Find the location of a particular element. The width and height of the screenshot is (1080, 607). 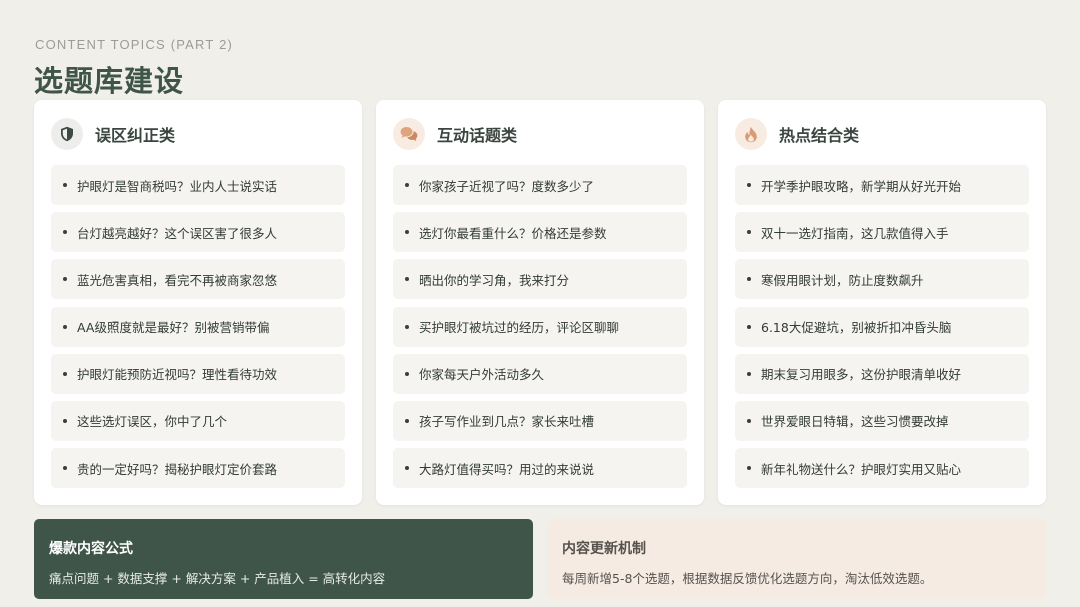

list-item: 晒出你的学习角，我来打分 is located at coordinates (540, 279).